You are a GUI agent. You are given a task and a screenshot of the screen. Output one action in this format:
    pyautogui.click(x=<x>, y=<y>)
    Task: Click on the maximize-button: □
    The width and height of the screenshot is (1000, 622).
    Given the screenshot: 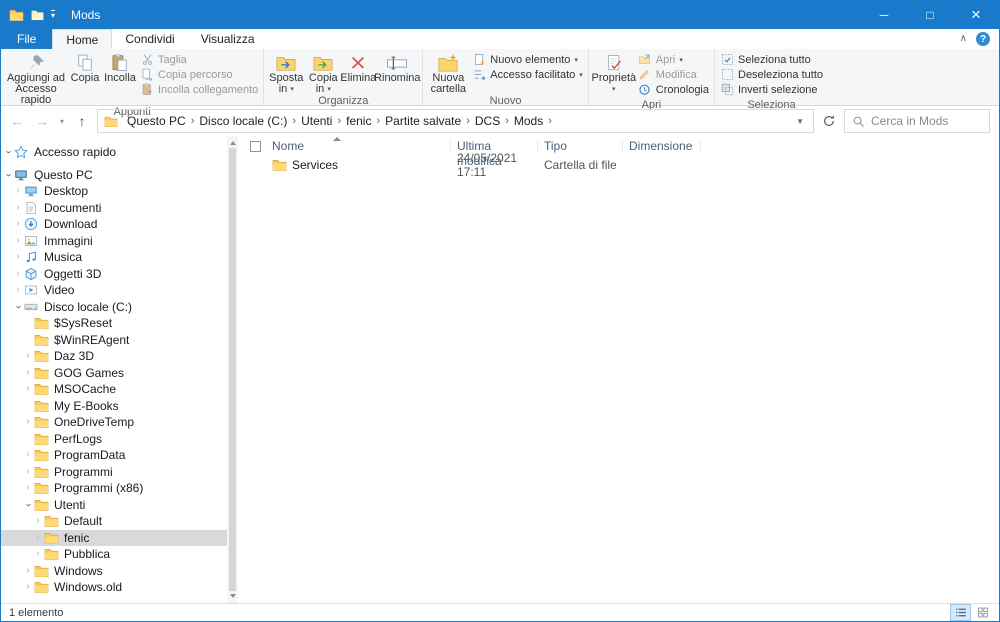 What is the action you would take?
    pyautogui.click(x=930, y=15)
    